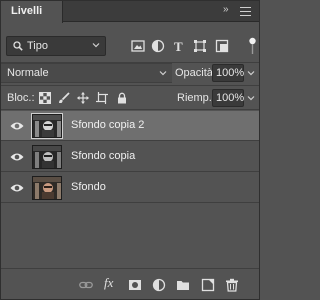  I want to click on opacity-input: 100%, so click(228, 73).